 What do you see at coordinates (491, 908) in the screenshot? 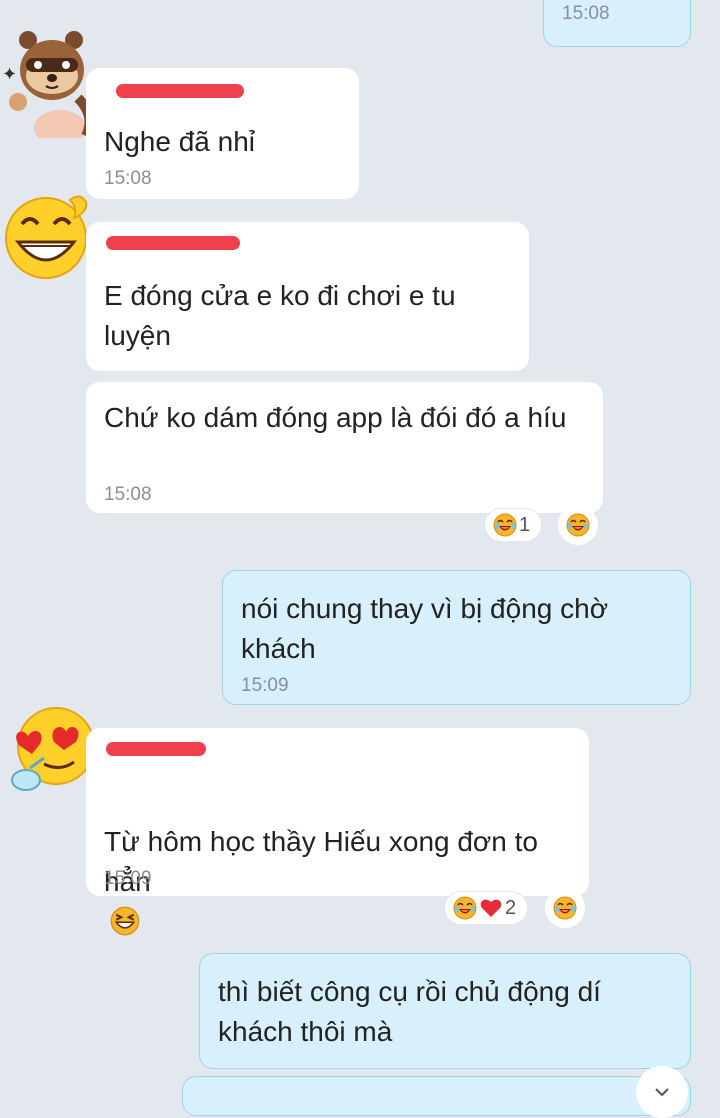
I see `red-heart-icon` at bounding box center [491, 908].